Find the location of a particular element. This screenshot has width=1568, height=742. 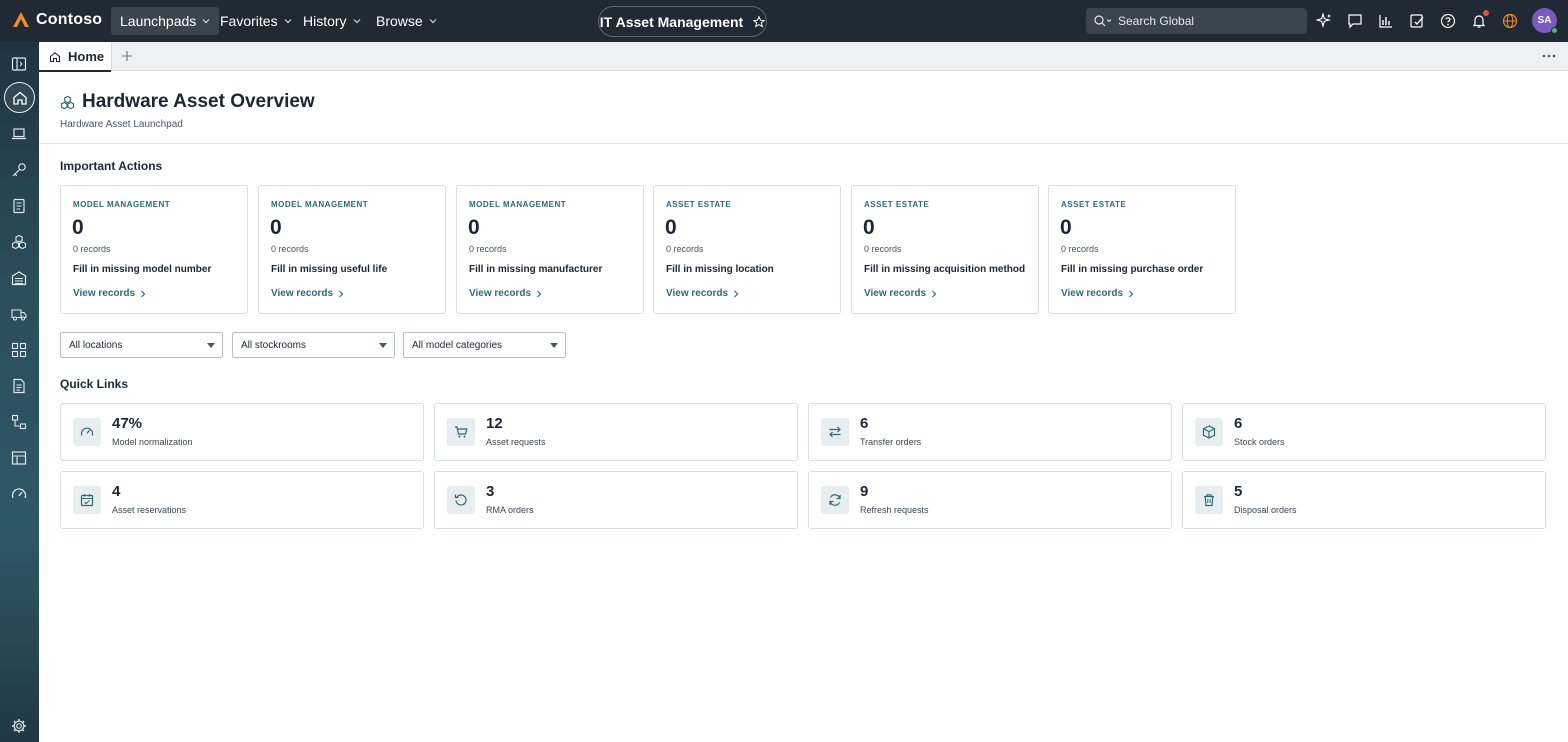

tab-home: Home is located at coordinates (75, 57).